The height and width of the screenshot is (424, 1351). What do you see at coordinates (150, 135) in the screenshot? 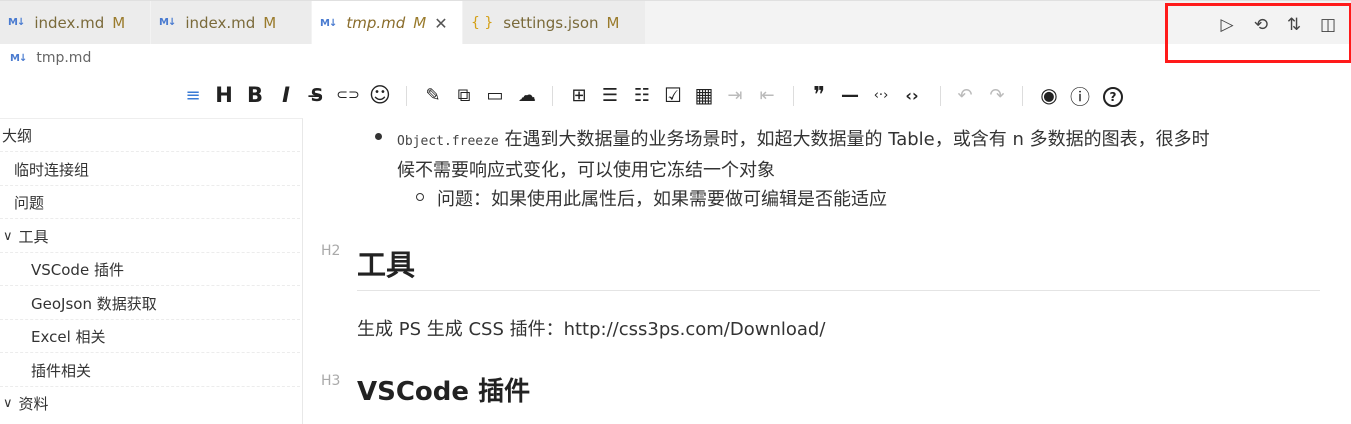
I see `outline-title: 大纲` at bounding box center [150, 135].